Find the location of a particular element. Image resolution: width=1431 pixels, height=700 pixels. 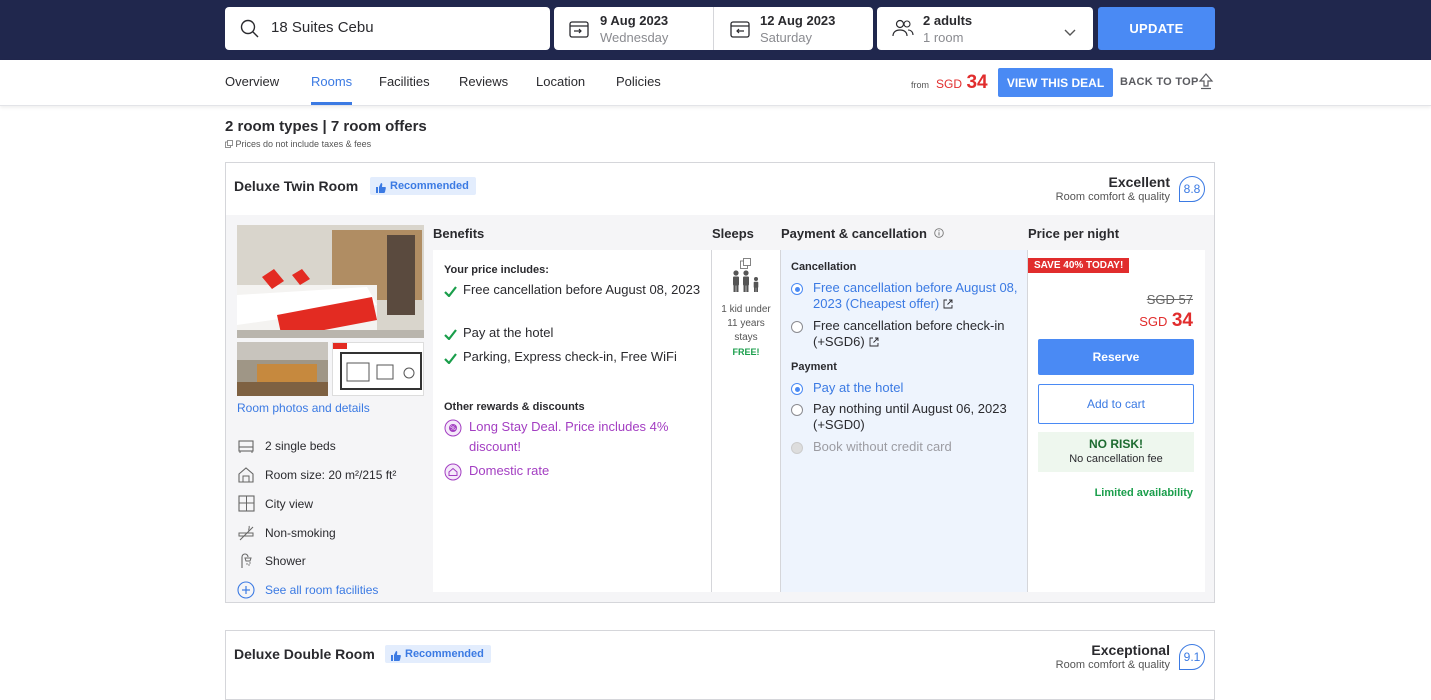

col-sleeps: Sleeps is located at coordinates (733, 233).